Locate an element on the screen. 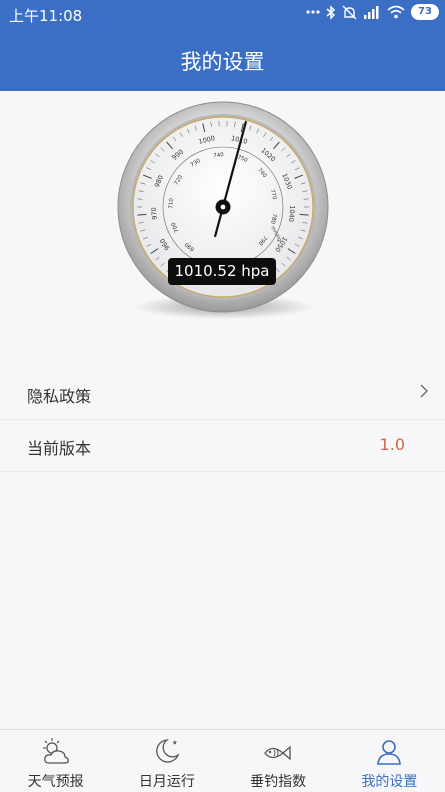 This screenshot has width=445, height=792. gauge-hub-center is located at coordinates (223, 207).